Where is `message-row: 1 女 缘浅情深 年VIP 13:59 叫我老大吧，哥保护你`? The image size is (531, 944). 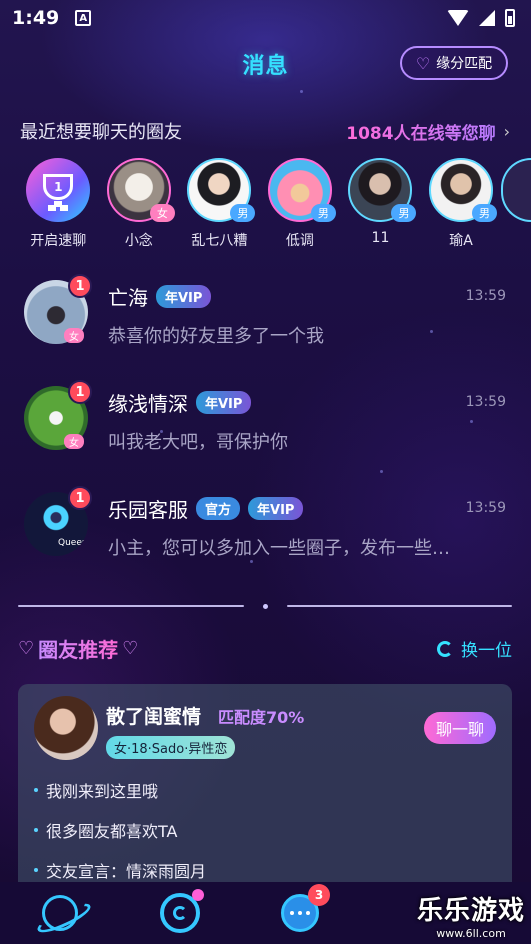
message-row: 1 女 缘浅情深 年VIP 13:59 叫我老大吧，哥保护你 is located at coordinates (267, 423).